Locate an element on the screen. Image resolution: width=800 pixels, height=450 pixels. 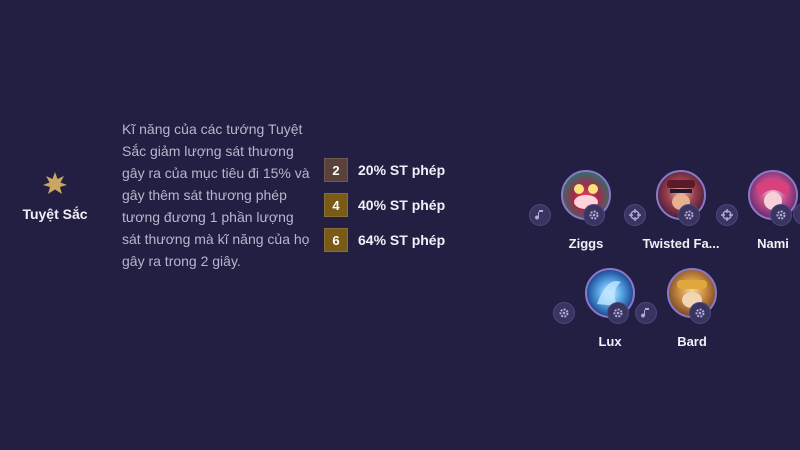
tier-count-badge: 4 is located at coordinates (336, 205).